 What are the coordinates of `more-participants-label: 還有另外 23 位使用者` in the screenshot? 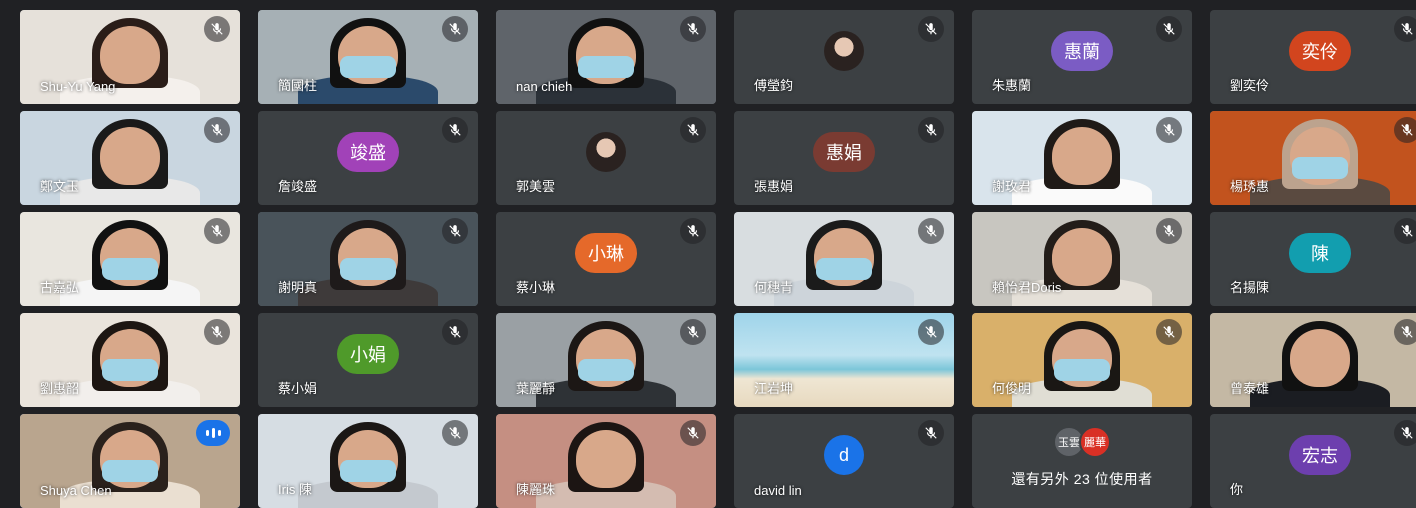 It's located at (1082, 478).